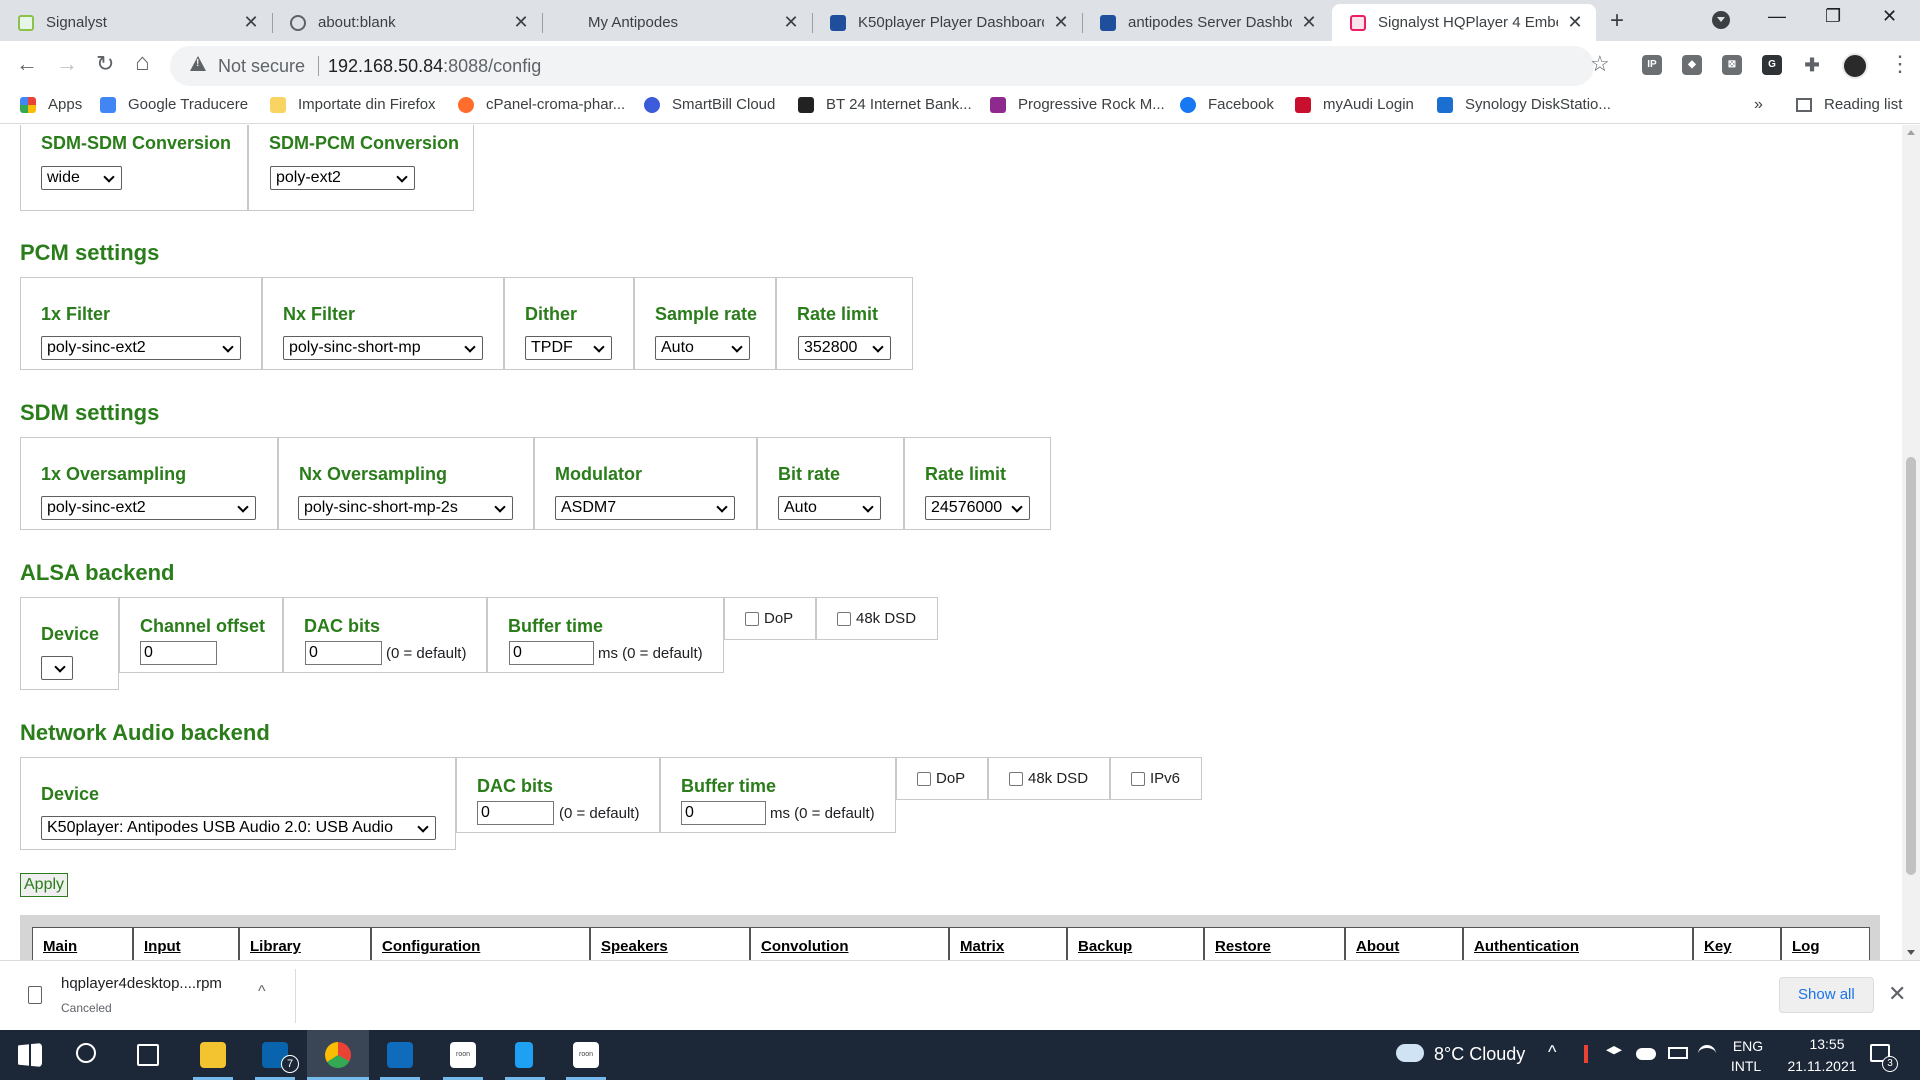 This screenshot has height=1080, width=1920. Describe the element at coordinates (1825, 943) in the screenshot. I see `nav-log: Log` at that location.